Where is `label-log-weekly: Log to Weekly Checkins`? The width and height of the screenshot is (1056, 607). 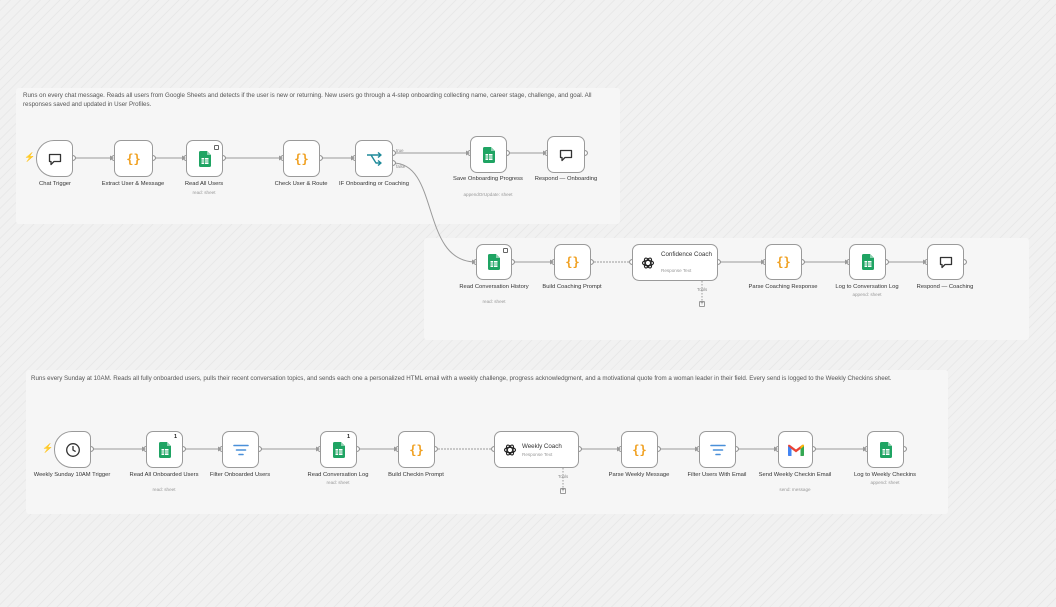
label-log-weekly: Log to Weekly Checkins is located at coordinates (885, 475).